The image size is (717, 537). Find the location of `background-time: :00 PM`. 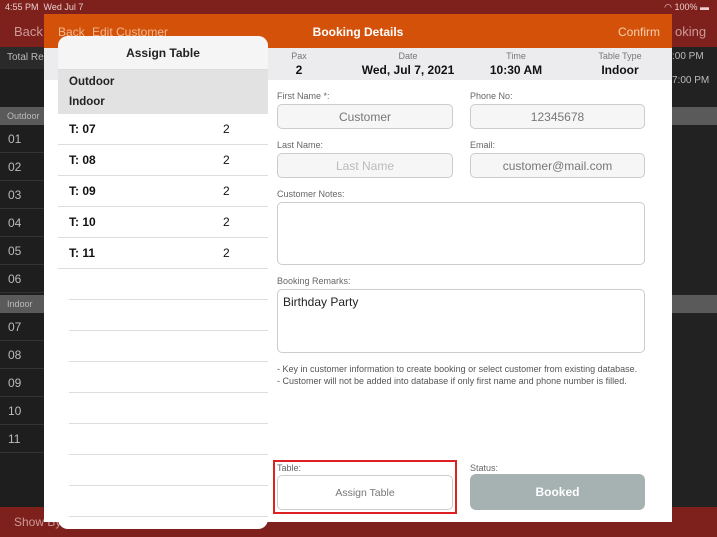

background-time: :00 PM is located at coordinates (688, 56).